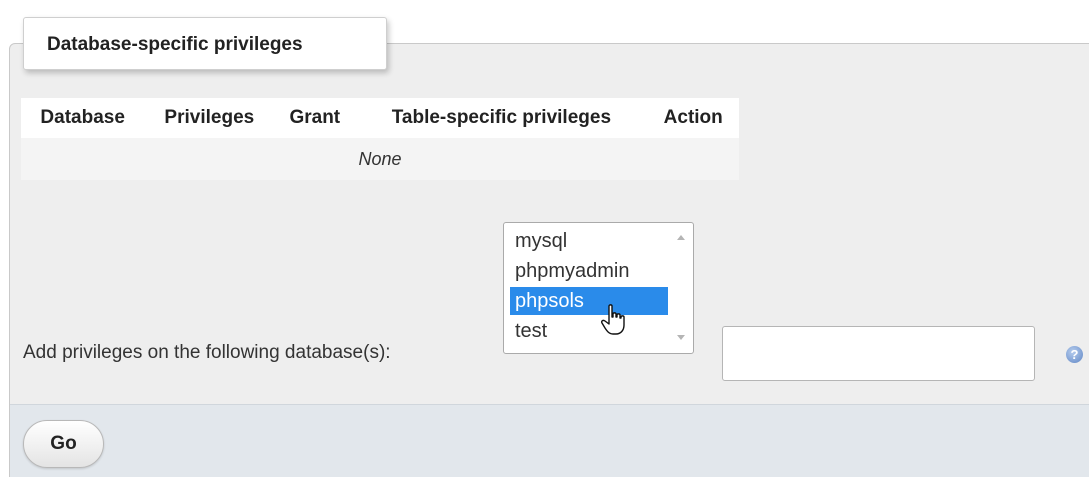  I want to click on database-select-list: mysql phpmyadmin phpsols test, so click(598, 288).